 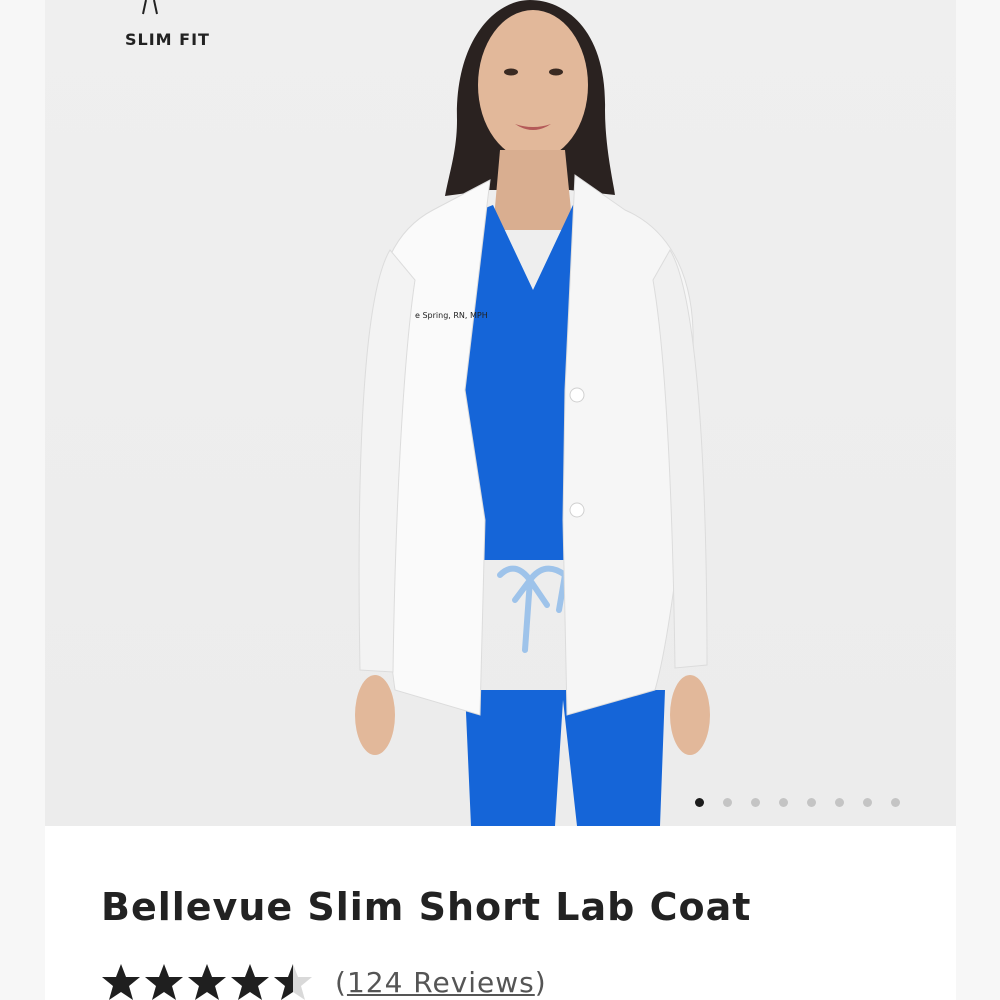 What do you see at coordinates (978, 500) in the screenshot?
I see `right-margin` at bounding box center [978, 500].